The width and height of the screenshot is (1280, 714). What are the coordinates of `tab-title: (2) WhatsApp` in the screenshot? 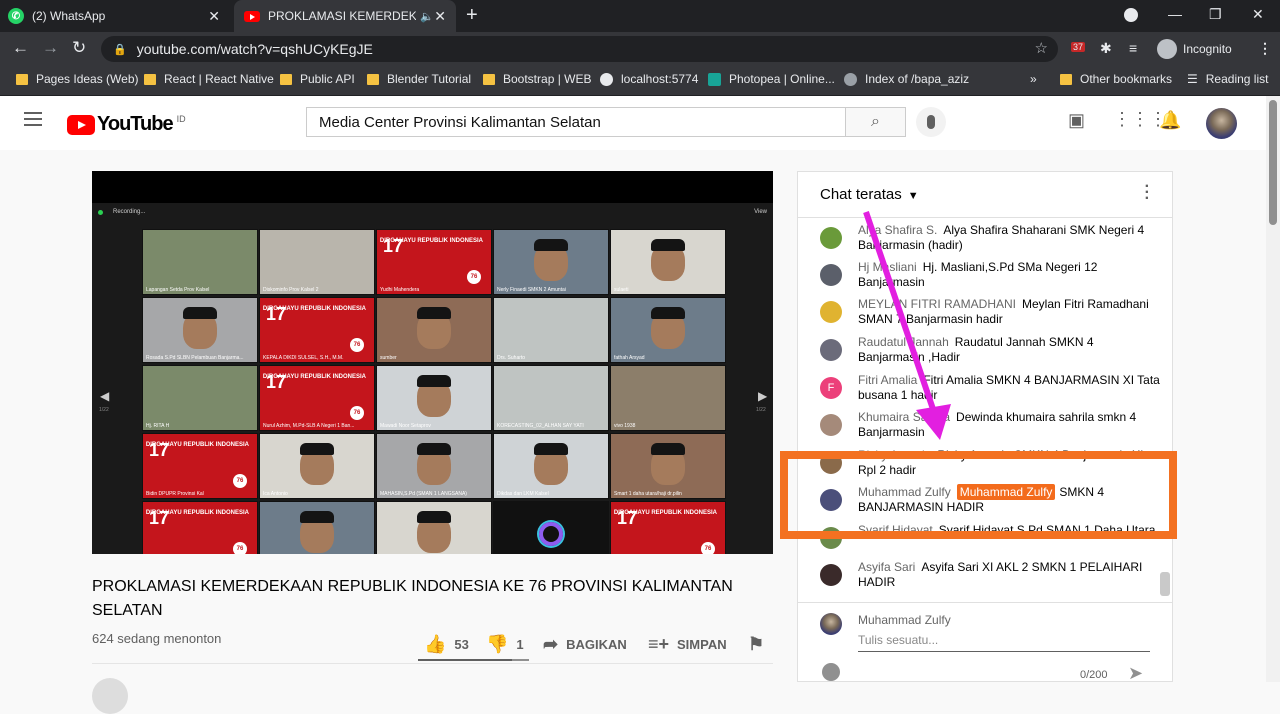 It's located at (69, 16).